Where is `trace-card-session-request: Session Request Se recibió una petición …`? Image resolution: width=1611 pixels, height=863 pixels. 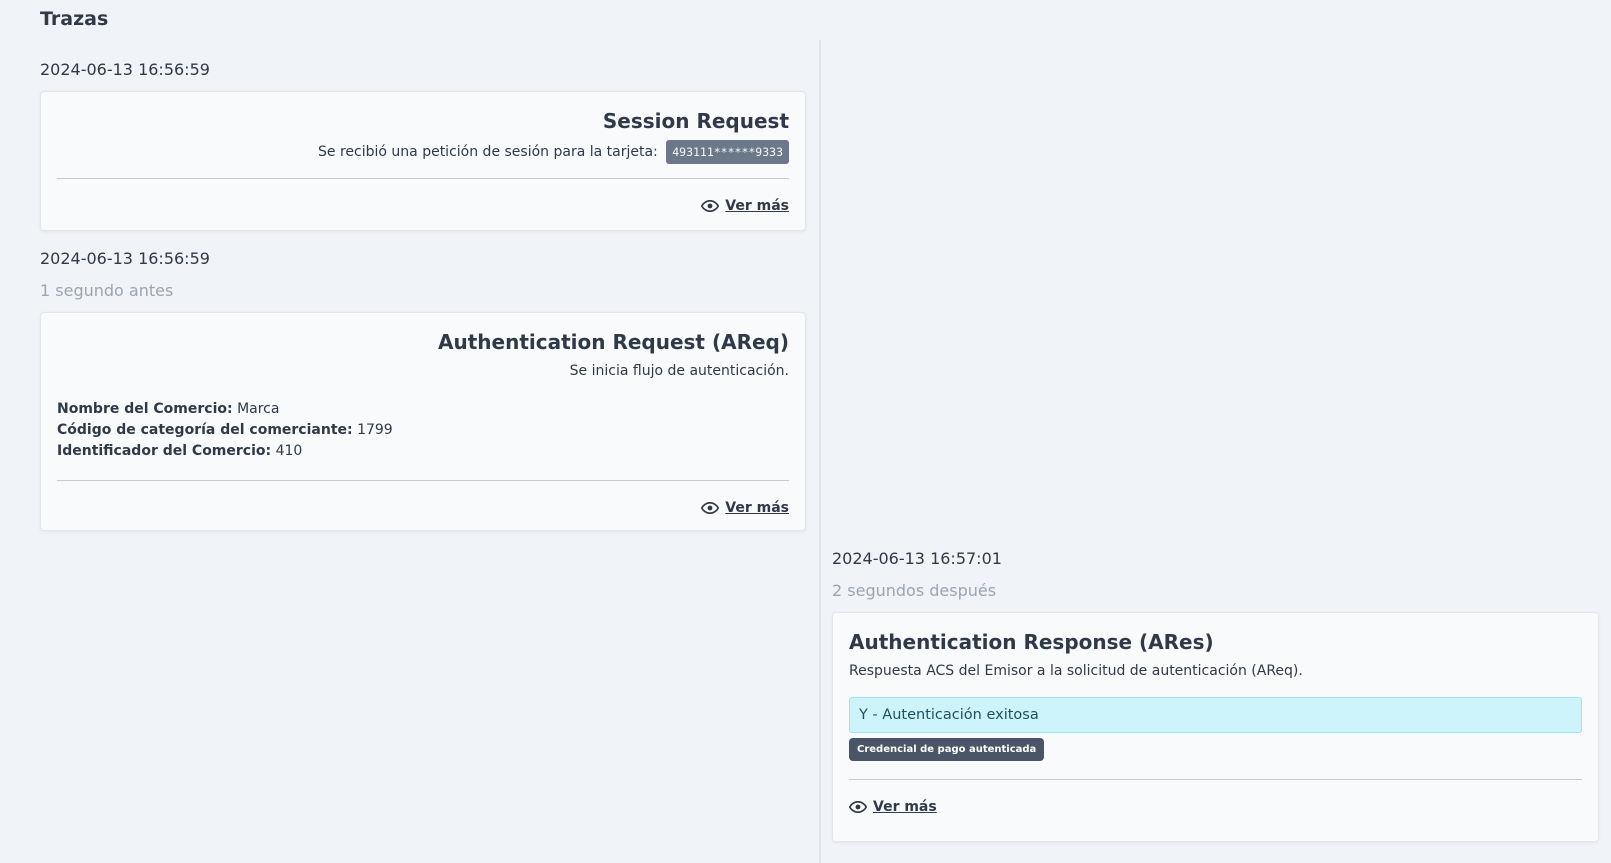 trace-card-session-request: Session Request Se recibió una petición … is located at coordinates (423, 161).